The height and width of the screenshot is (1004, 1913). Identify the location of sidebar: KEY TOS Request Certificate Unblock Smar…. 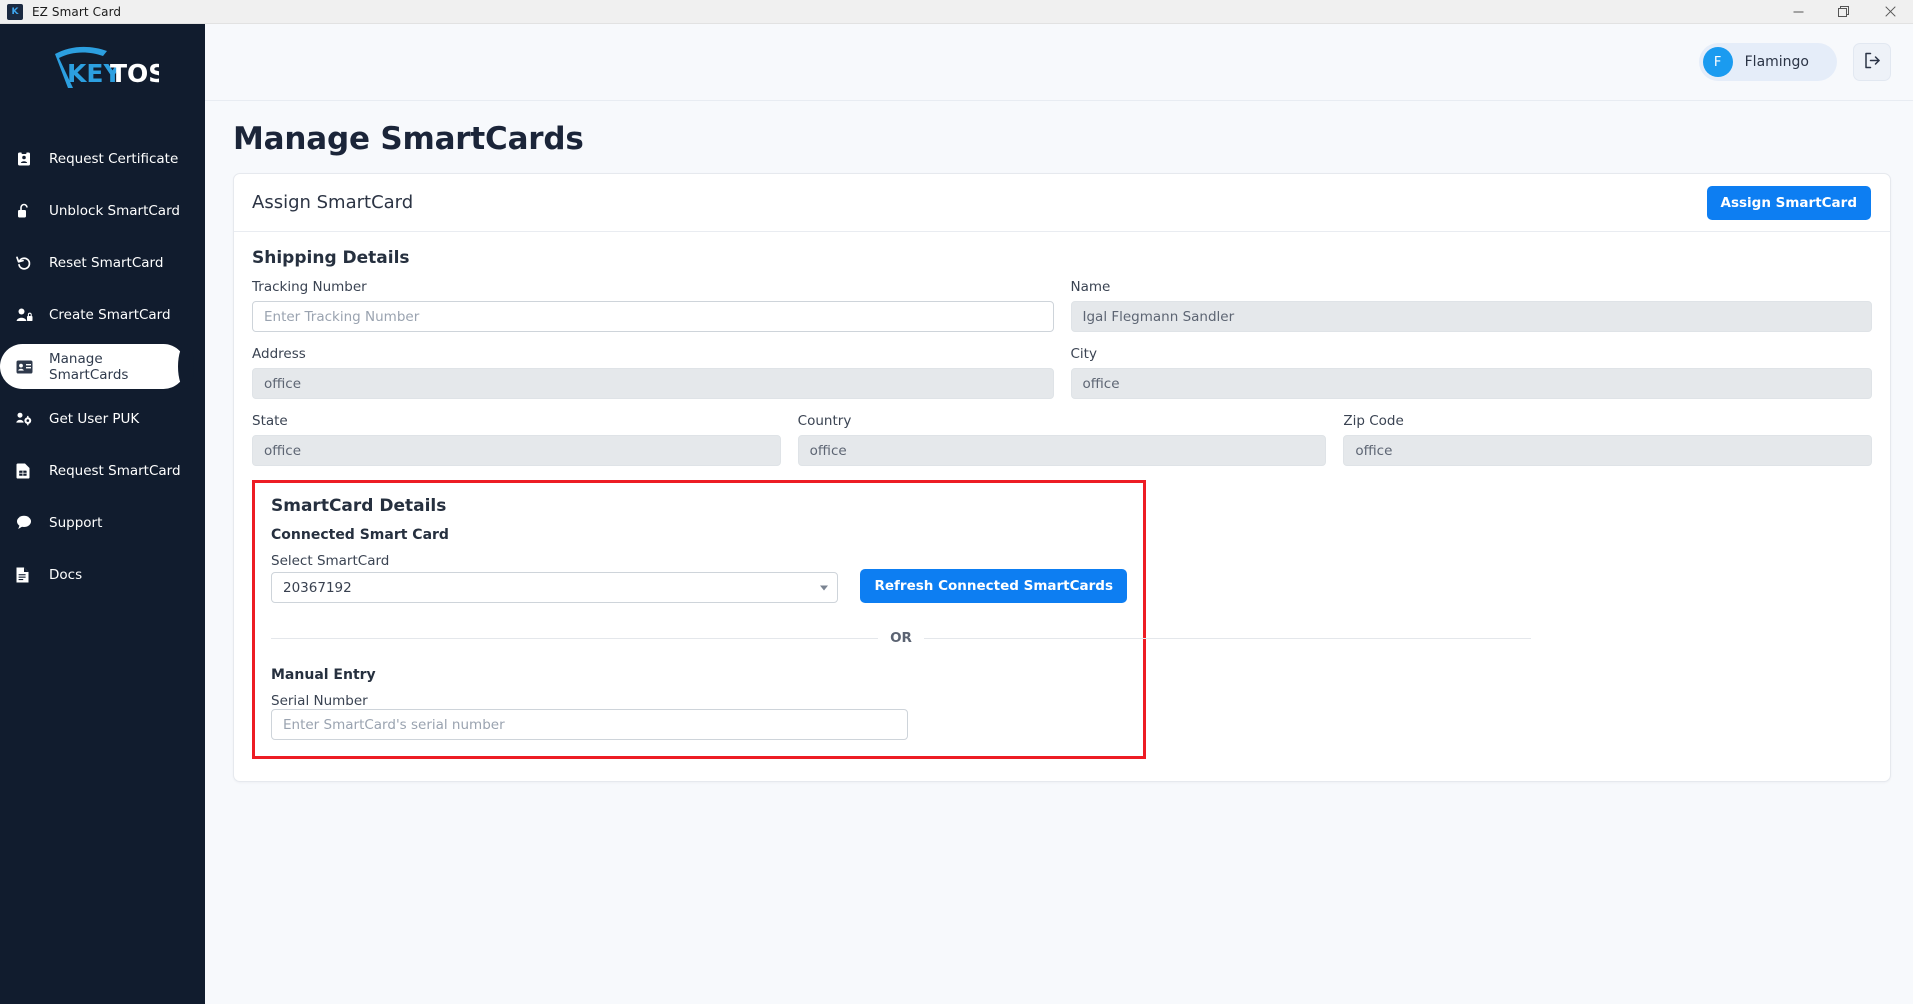
(102, 514).